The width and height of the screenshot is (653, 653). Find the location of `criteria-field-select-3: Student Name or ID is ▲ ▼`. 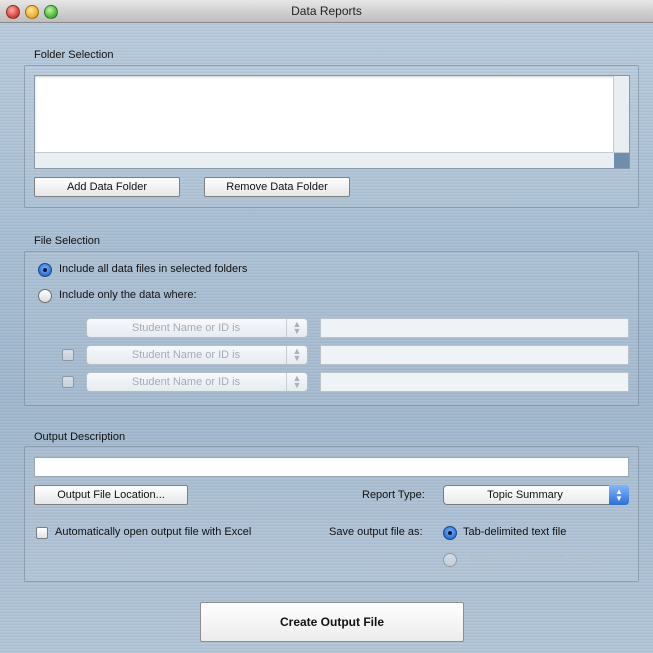

criteria-field-select-3: Student Name or ID is ▲ ▼ is located at coordinates (197, 382).